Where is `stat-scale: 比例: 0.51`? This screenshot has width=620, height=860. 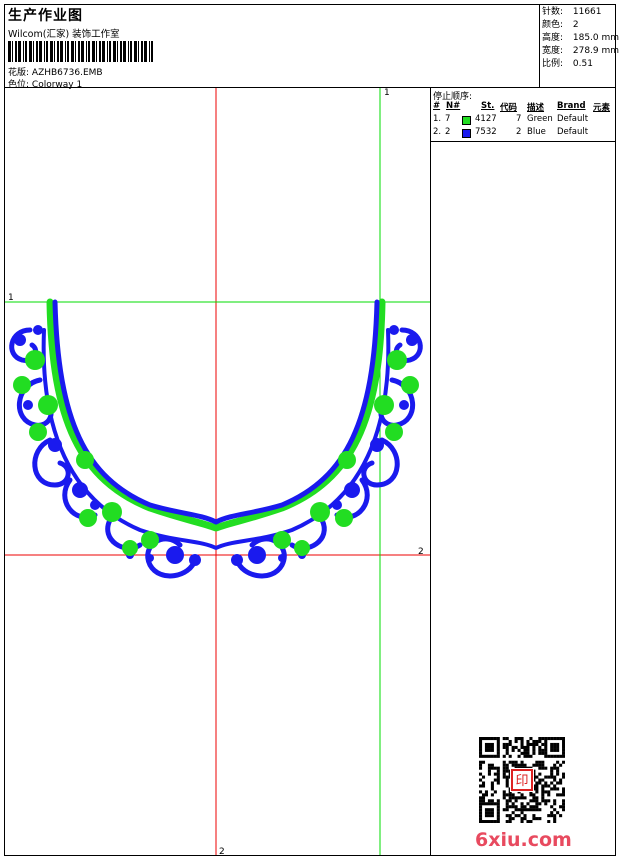
stat-scale: 比例: 0.51 is located at coordinates (567, 64).